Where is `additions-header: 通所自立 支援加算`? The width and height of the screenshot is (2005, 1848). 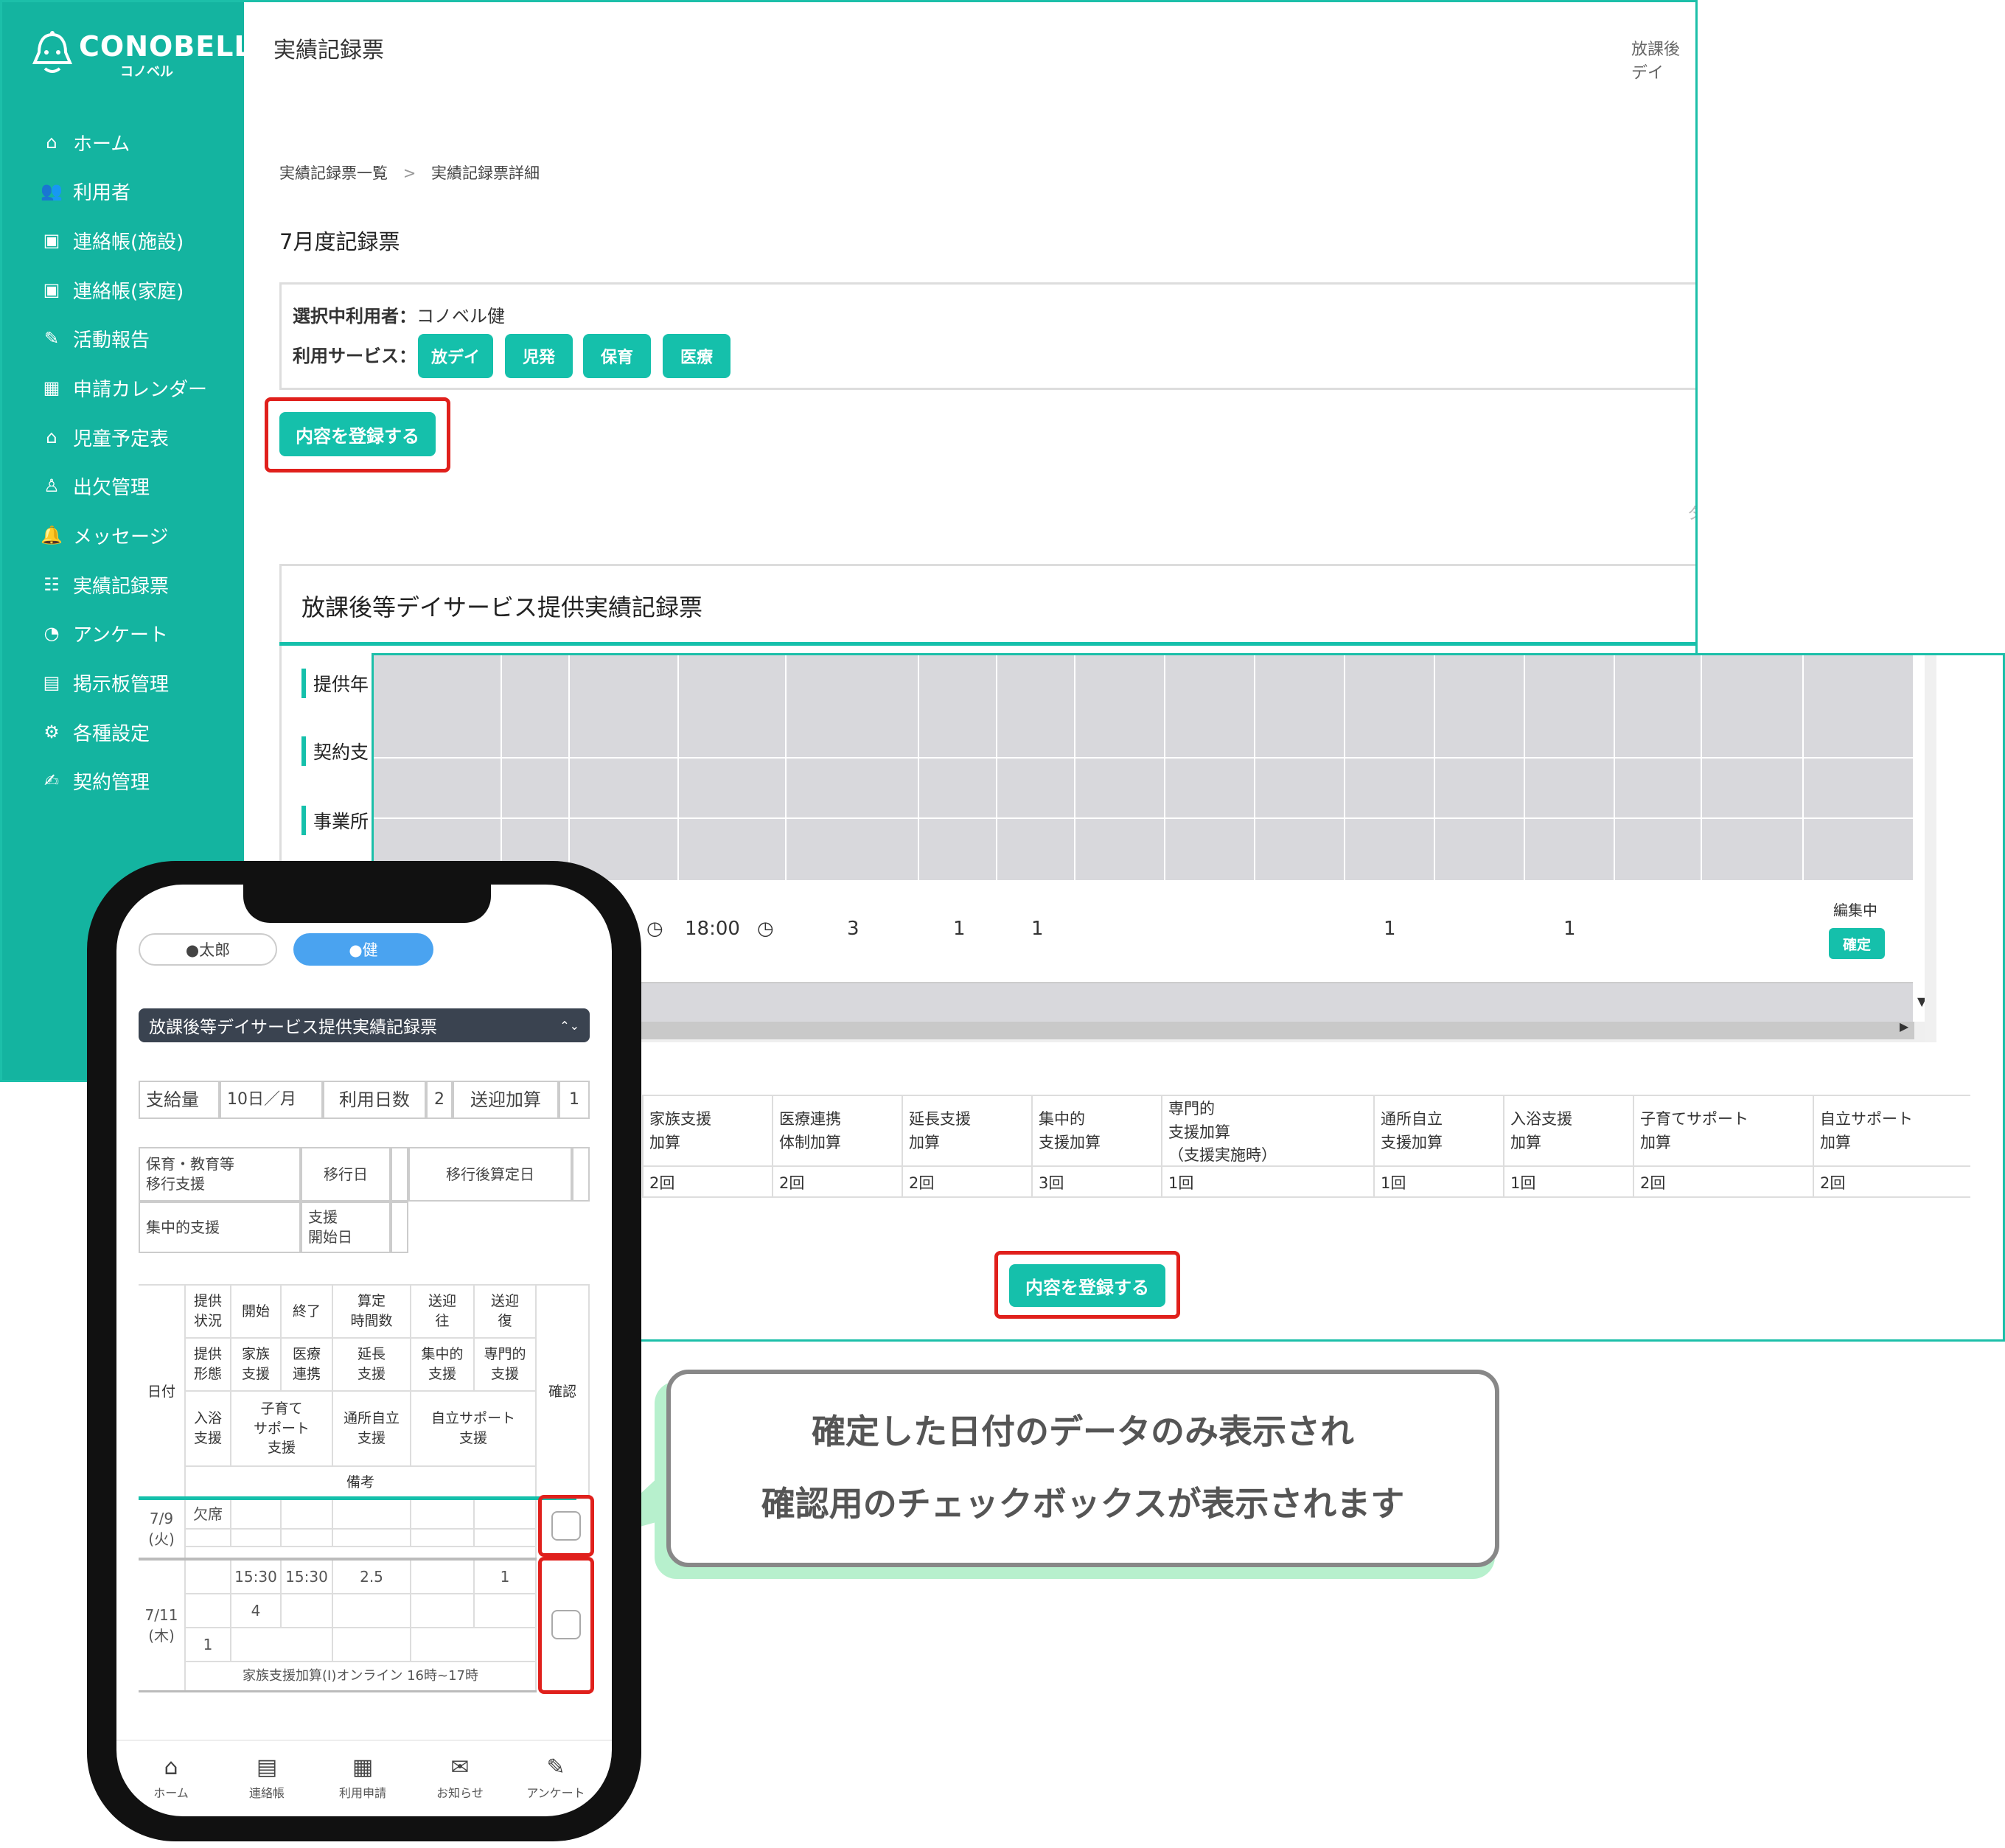
additions-header: 通所自立 支援加算 is located at coordinates (1412, 1130).